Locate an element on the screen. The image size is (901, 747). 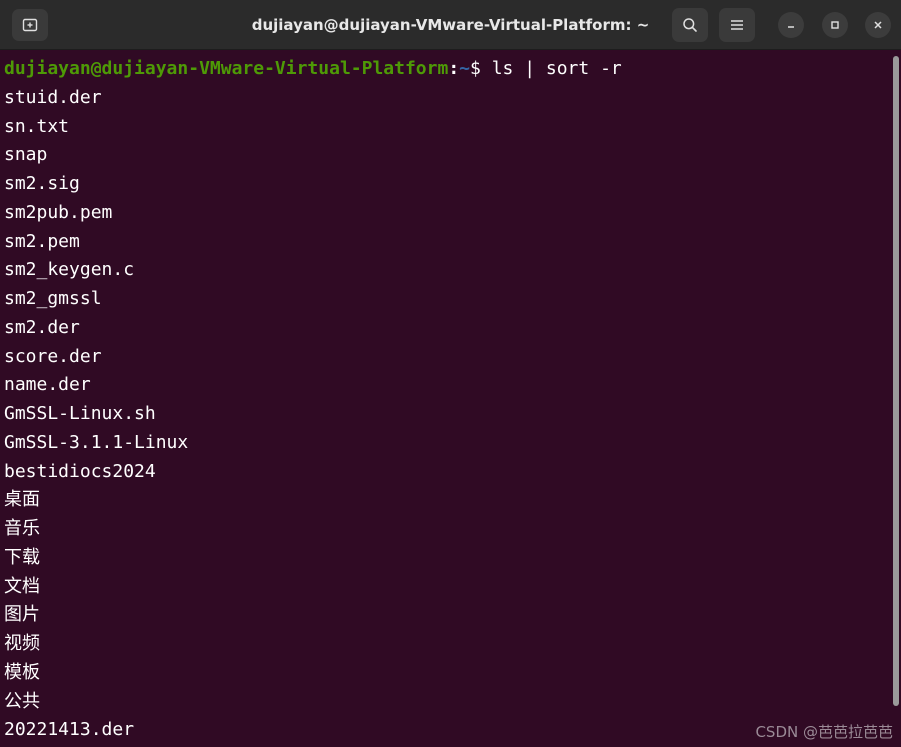
output-line: GmSSL-Linux.sh is located at coordinates (80, 413).